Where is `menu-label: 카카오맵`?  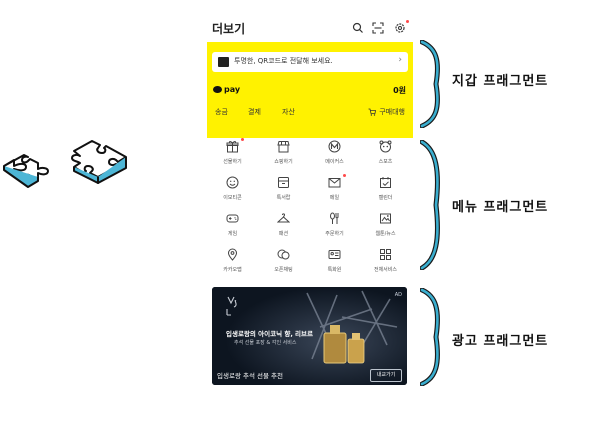
menu-label: 카카오맵 is located at coordinates (232, 270).